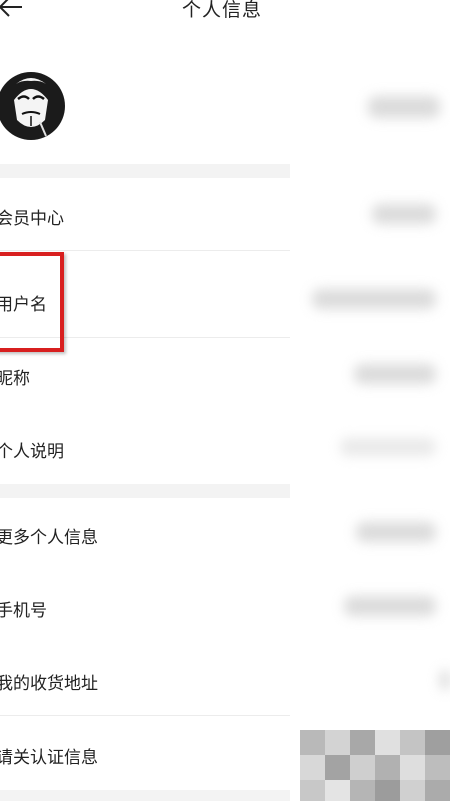  What do you see at coordinates (225, 534) in the screenshot?
I see `list-item-more-info: 更多个人信息` at bounding box center [225, 534].